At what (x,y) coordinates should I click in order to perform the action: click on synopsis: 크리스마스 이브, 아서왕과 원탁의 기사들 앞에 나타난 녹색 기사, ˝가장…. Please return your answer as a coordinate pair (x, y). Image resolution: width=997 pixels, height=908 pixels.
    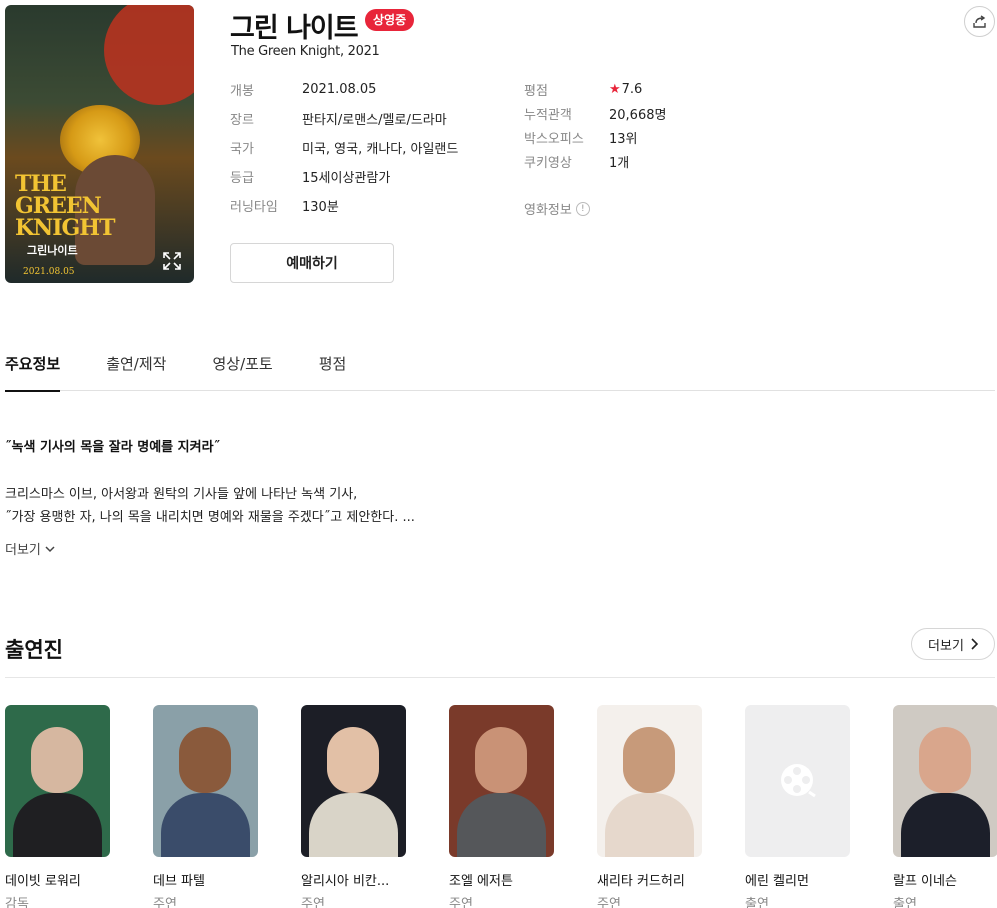
    Looking at the image, I should click on (210, 506).